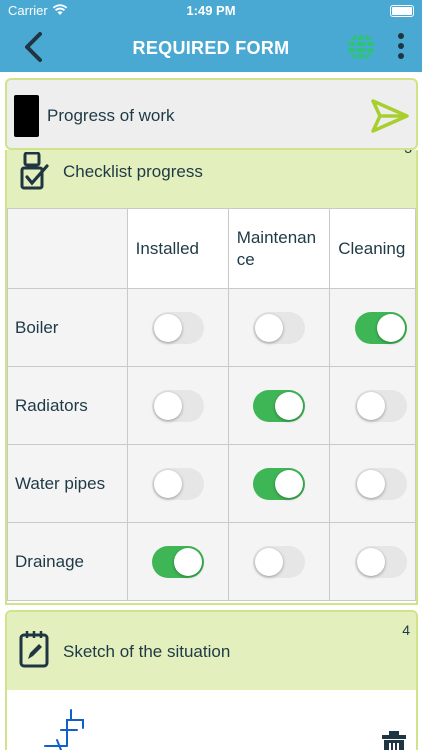  What do you see at coordinates (72, 728) in the screenshot?
I see `sketch-drawing` at bounding box center [72, 728].